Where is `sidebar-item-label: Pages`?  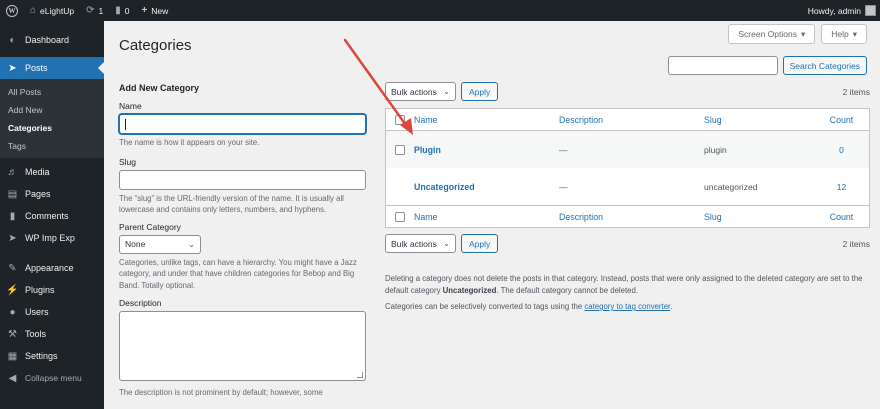
sidebar-item-label: Pages is located at coordinates (38, 194).